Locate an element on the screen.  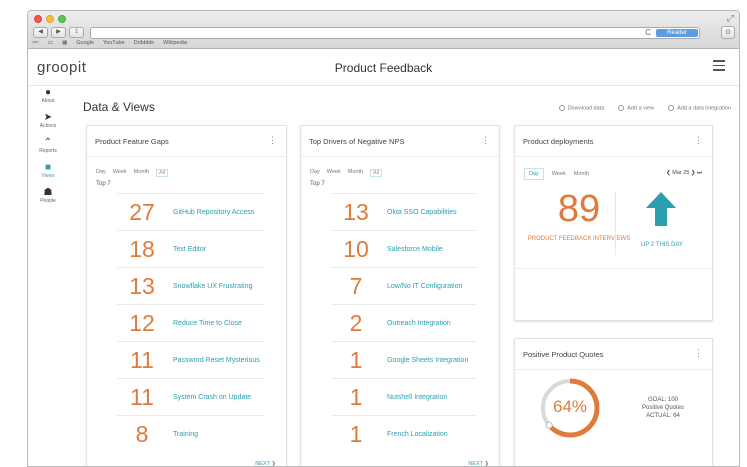
item-label: Password Reset Mysterious is located at coordinates (213, 360).